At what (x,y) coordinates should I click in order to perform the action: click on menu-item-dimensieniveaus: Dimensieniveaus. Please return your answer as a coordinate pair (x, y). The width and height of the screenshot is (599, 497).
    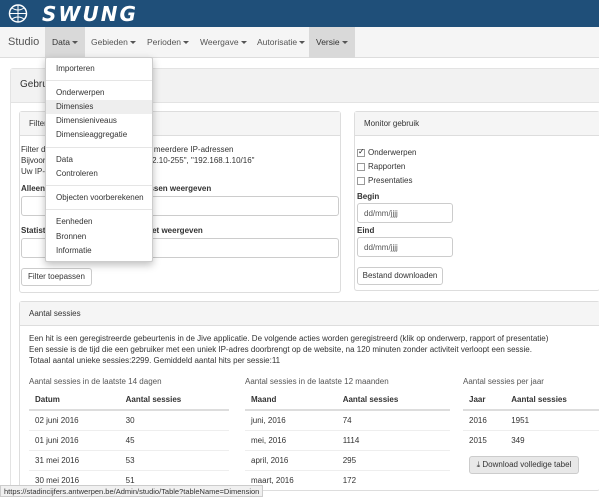
    Looking at the image, I should click on (99, 121).